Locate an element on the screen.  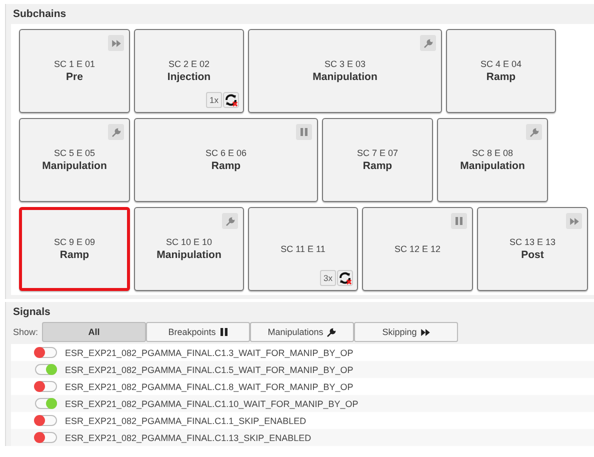
subchain-tile: SC 1 E 01 Pre is located at coordinates (74, 71).